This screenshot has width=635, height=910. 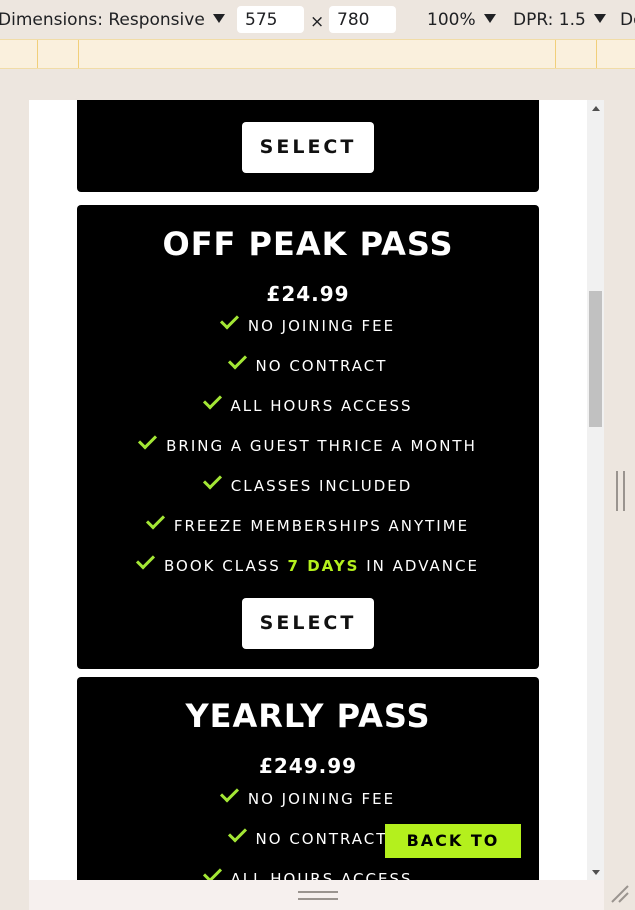 I want to click on resize-handle-bottom, so click(x=318, y=895).